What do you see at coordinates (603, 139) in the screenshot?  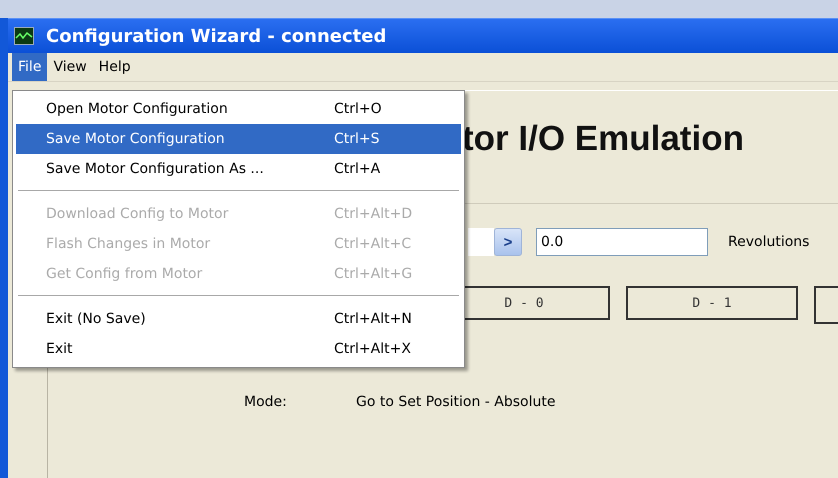 I see `page-heading: tor I/O Emulation` at bounding box center [603, 139].